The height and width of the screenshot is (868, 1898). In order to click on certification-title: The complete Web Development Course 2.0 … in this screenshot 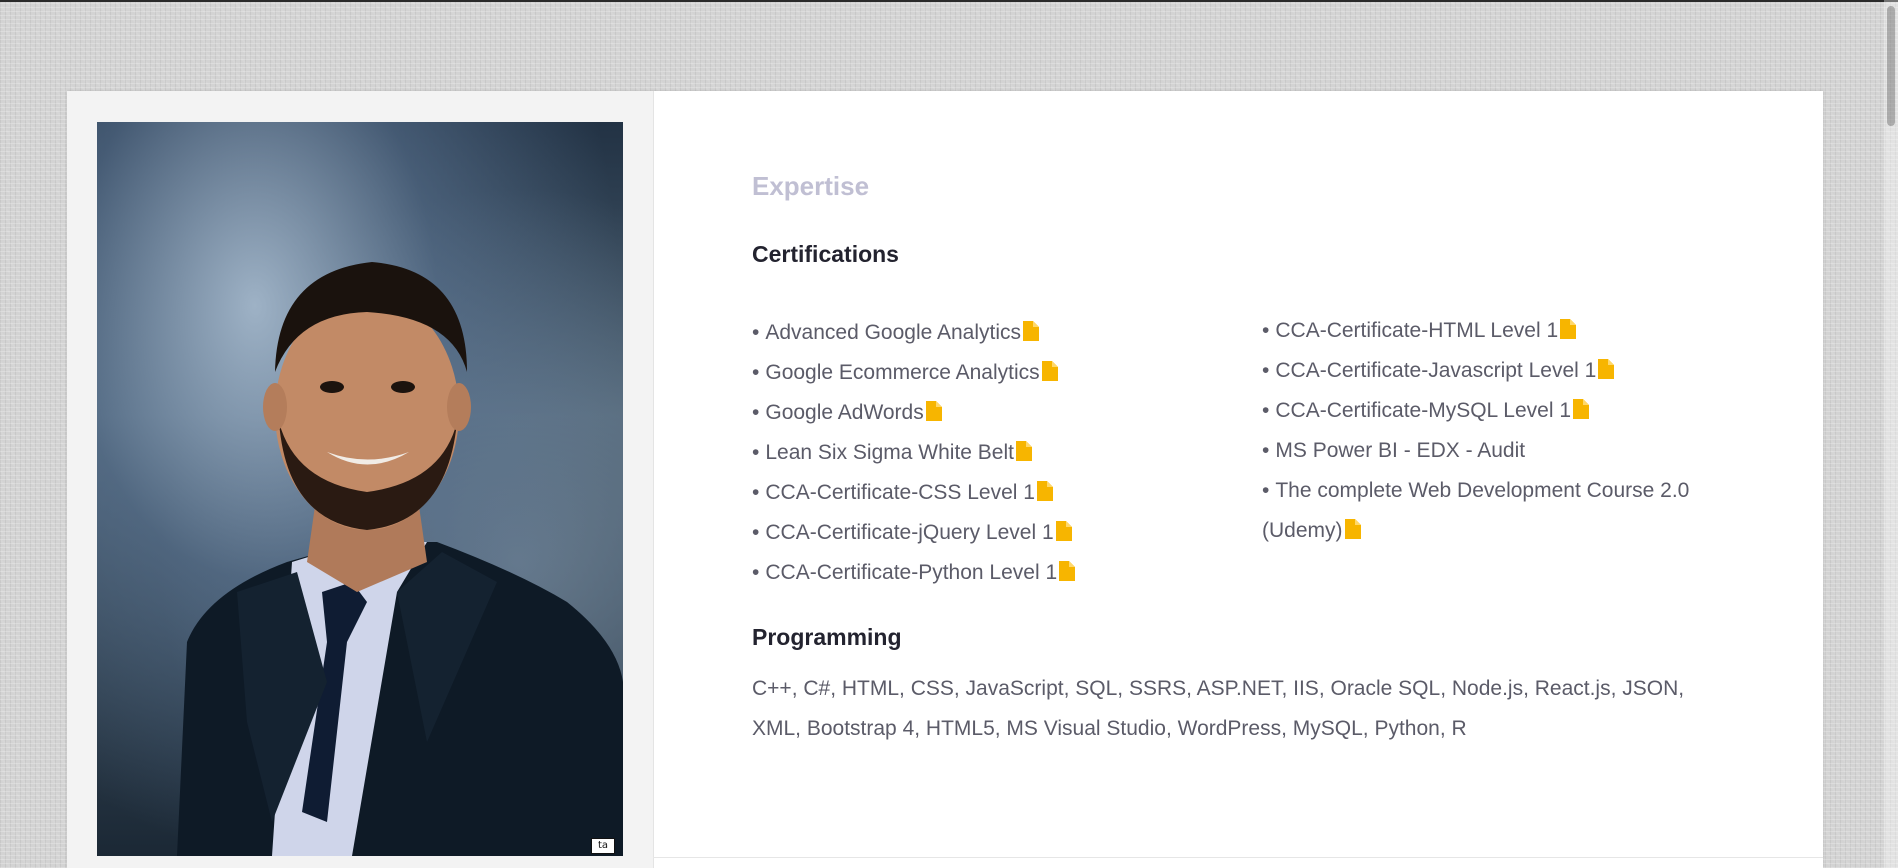, I will do `click(1476, 510)`.